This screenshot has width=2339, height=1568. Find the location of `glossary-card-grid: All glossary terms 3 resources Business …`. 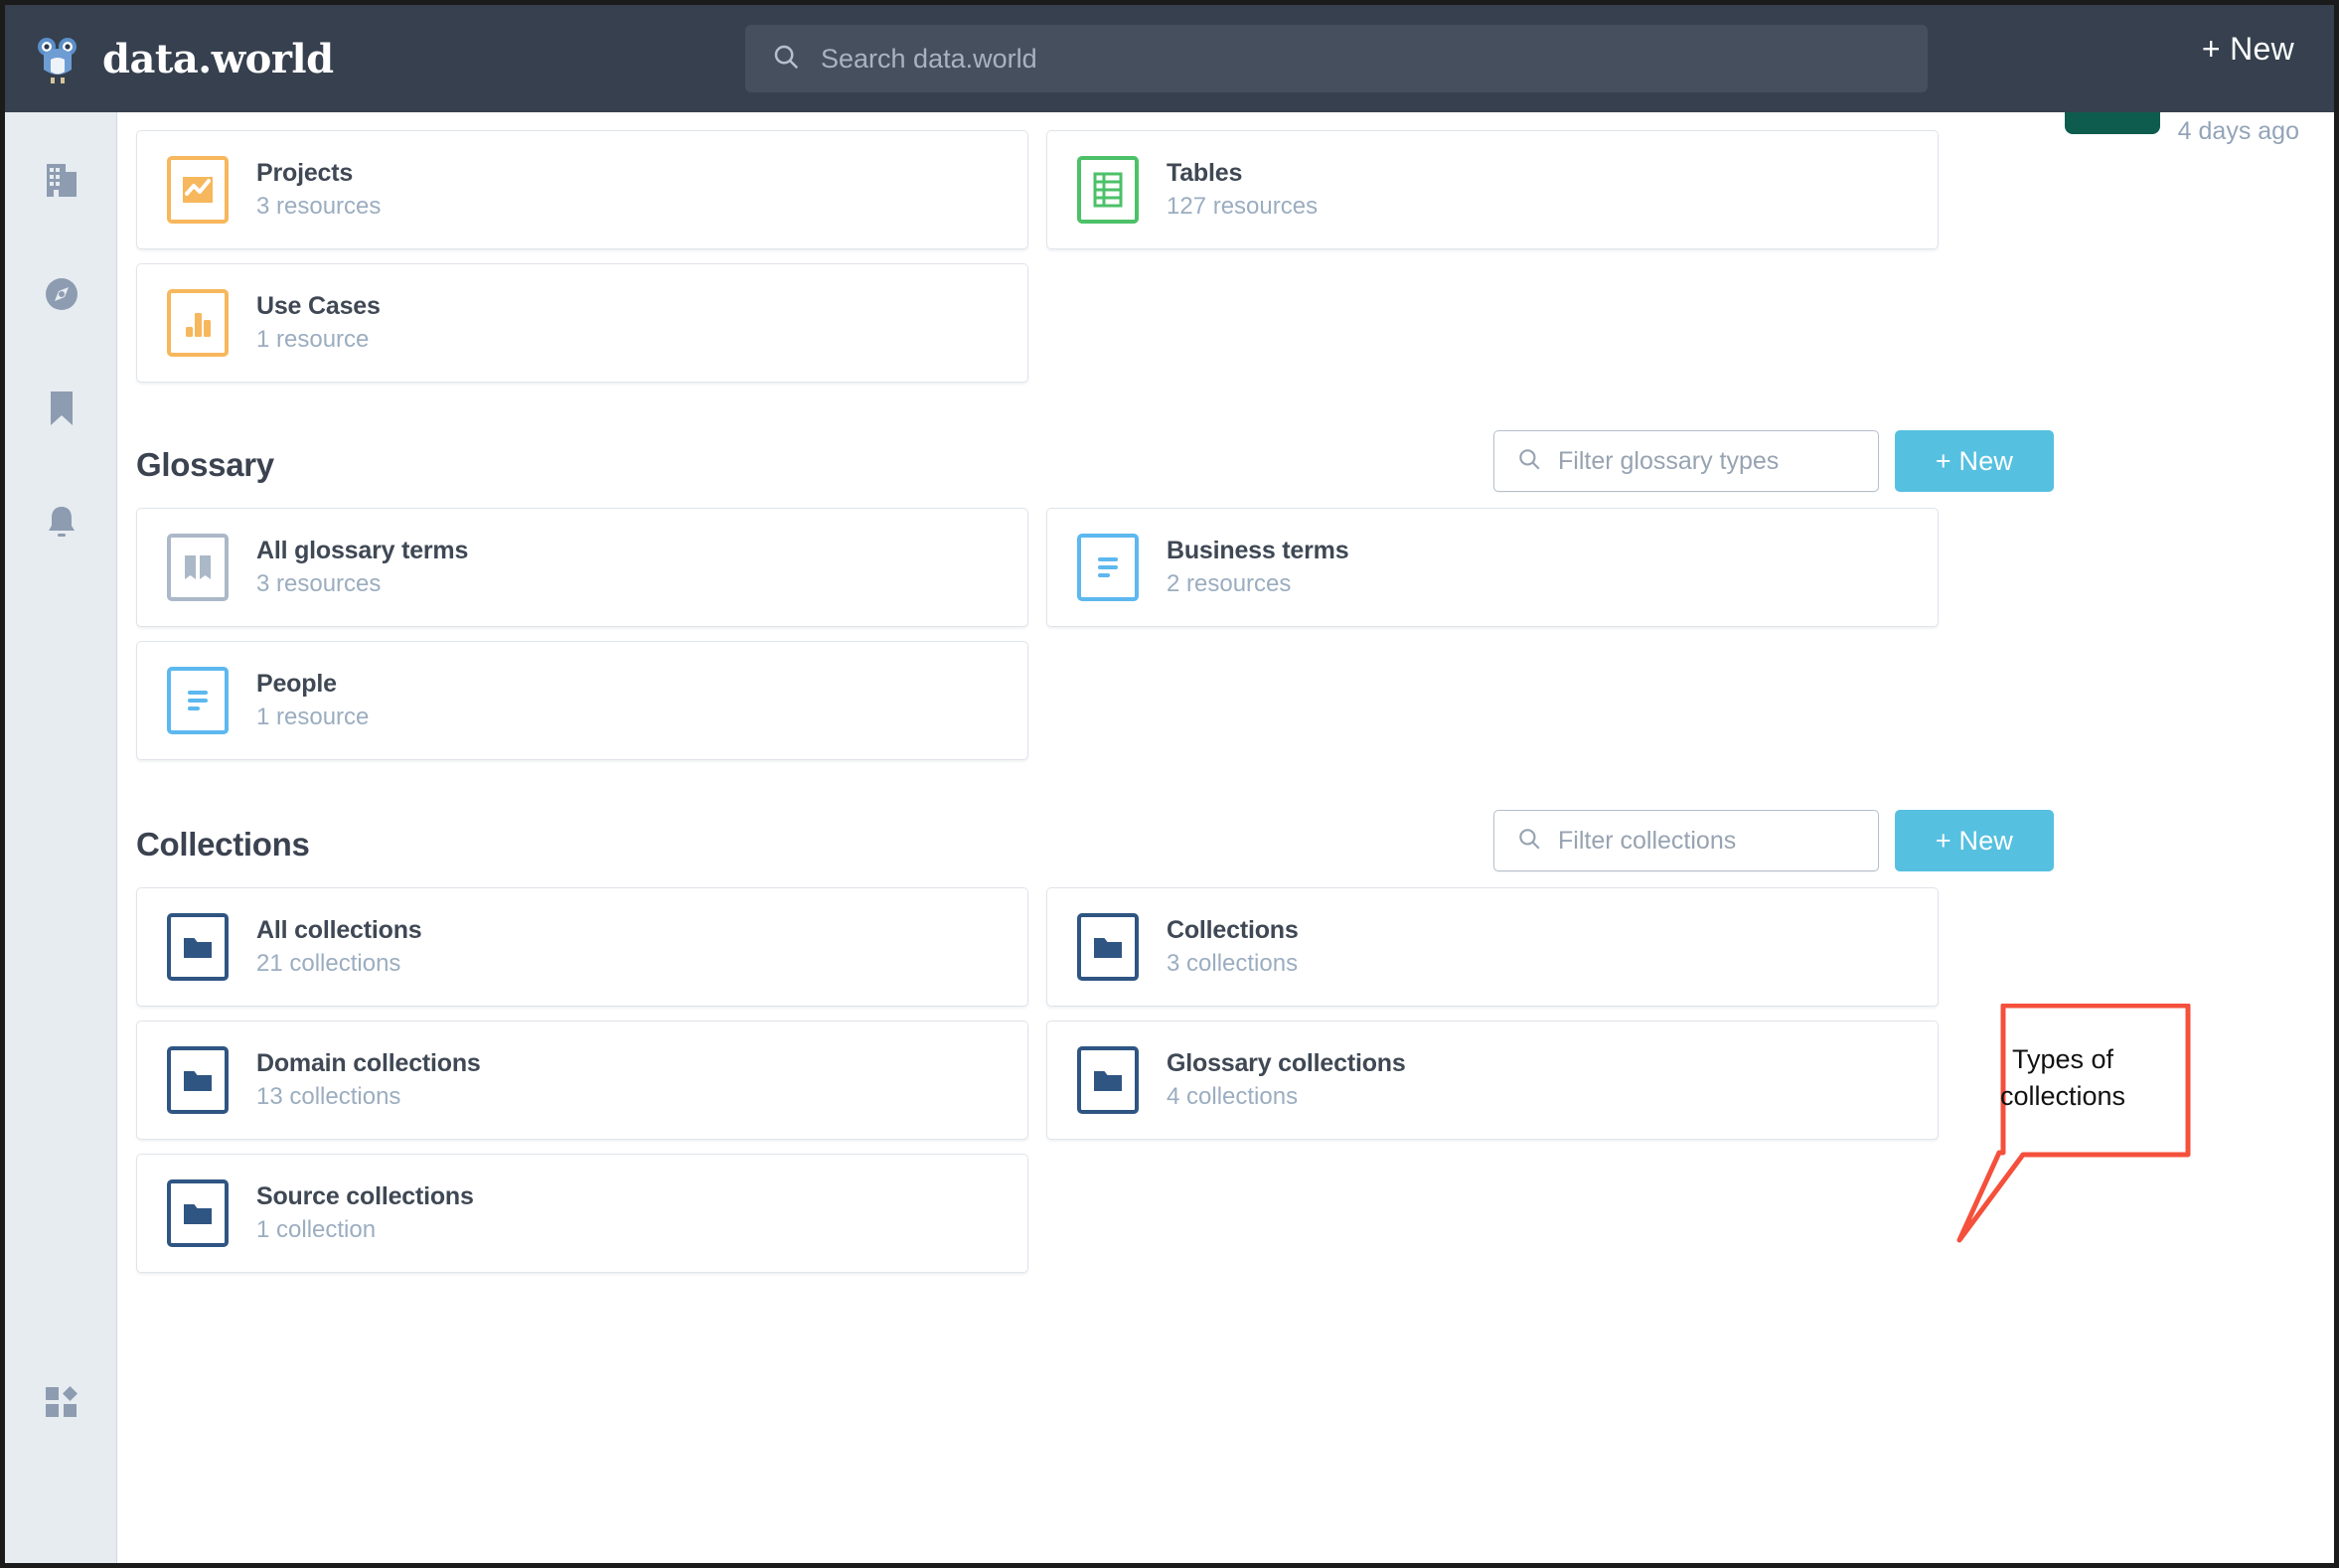

glossary-card-grid: All glossary terms 3 resources Business … is located at coordinates (1095, 634).